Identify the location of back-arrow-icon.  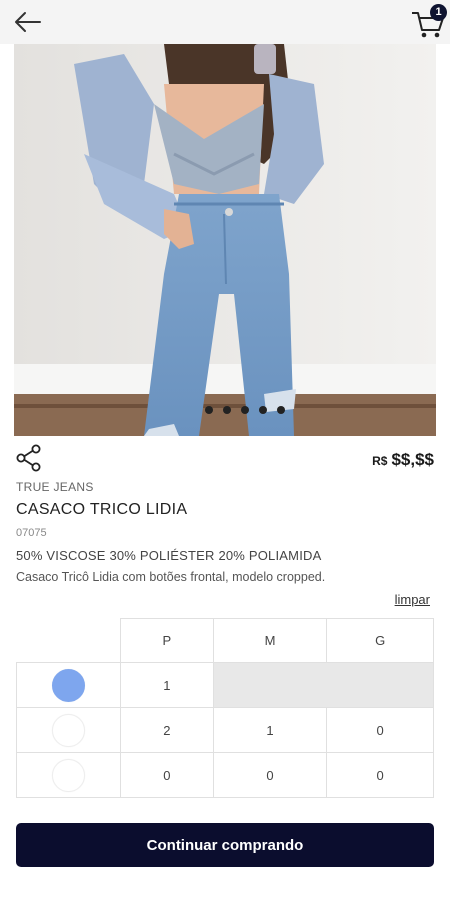
(28, 22).